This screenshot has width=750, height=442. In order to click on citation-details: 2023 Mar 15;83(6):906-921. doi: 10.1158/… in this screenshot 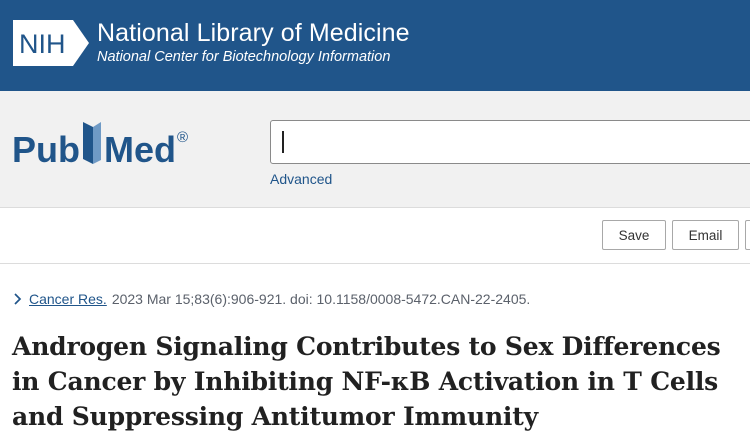, I will do `click(321, 299)`.